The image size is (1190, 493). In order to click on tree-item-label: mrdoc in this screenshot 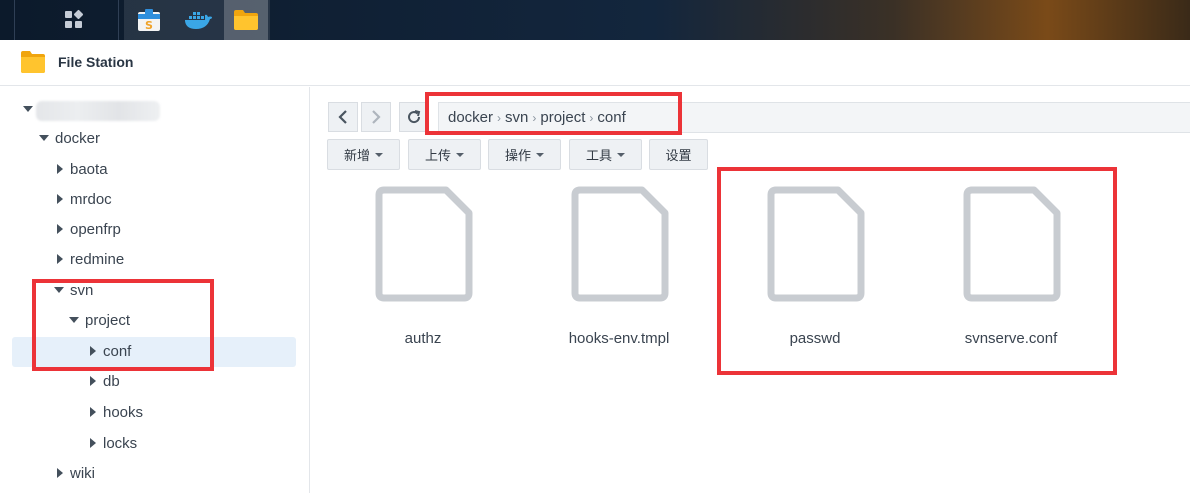, I will do `click(91, 199)`.